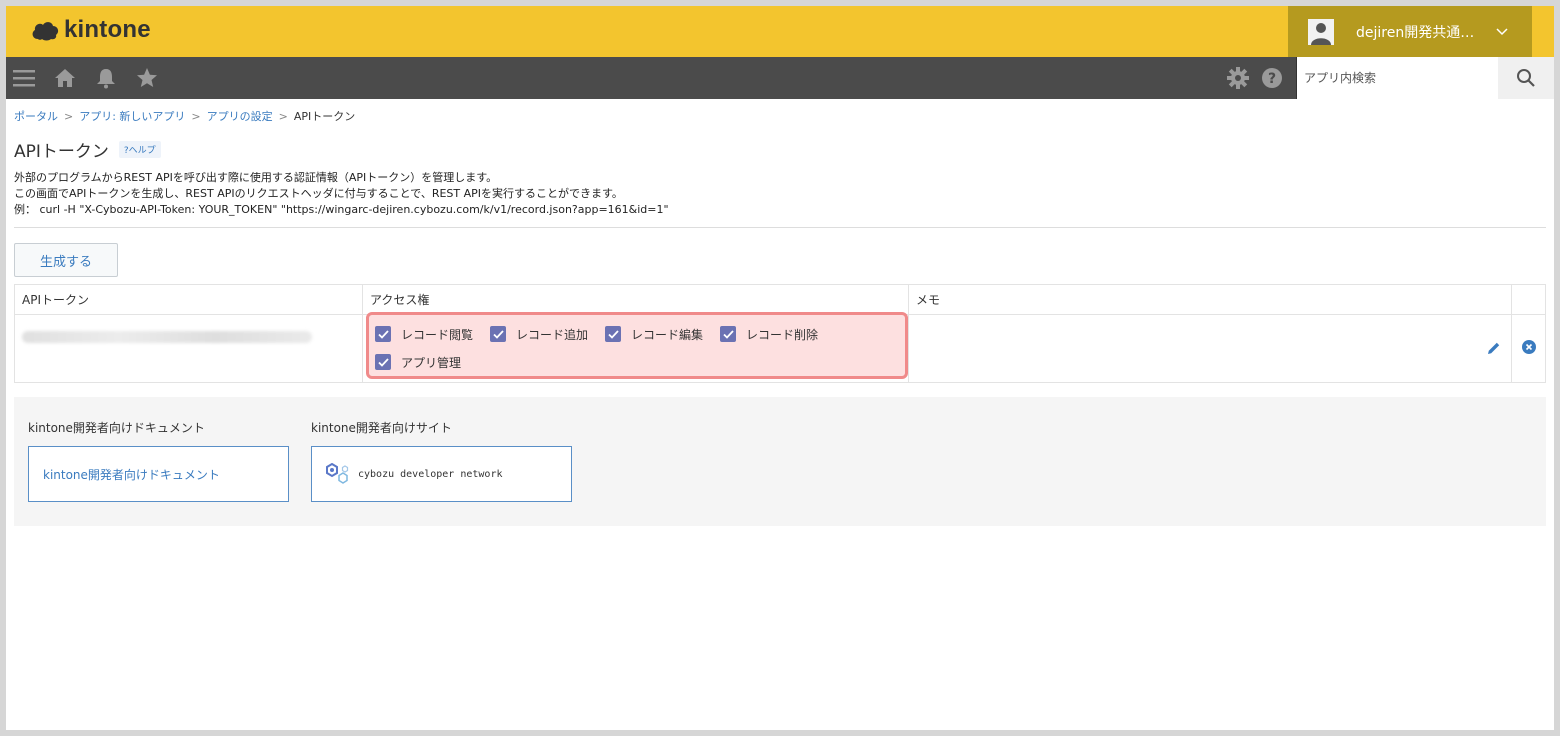 This screenshot has height=736, width=1560. I want to click on delete-cell, so click(1528, 348).